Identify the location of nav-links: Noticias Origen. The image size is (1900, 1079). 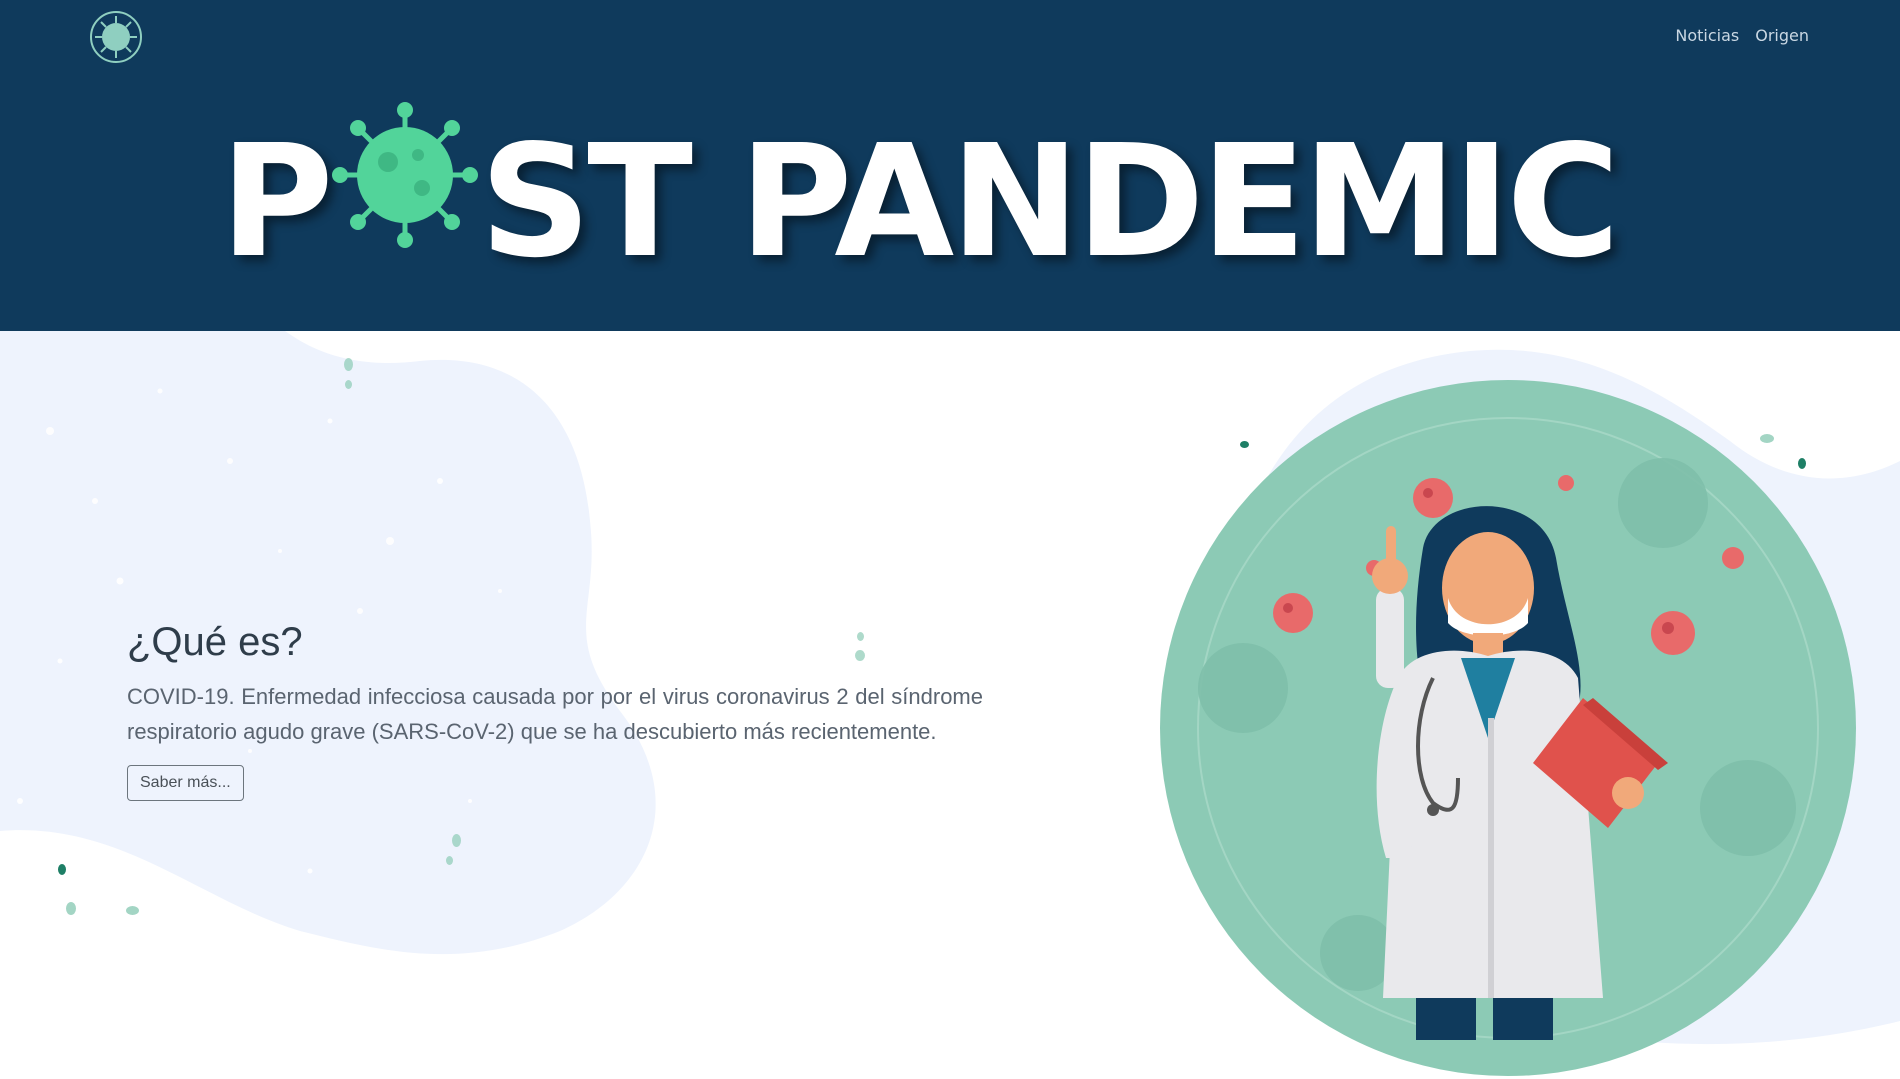
(1742, 35).